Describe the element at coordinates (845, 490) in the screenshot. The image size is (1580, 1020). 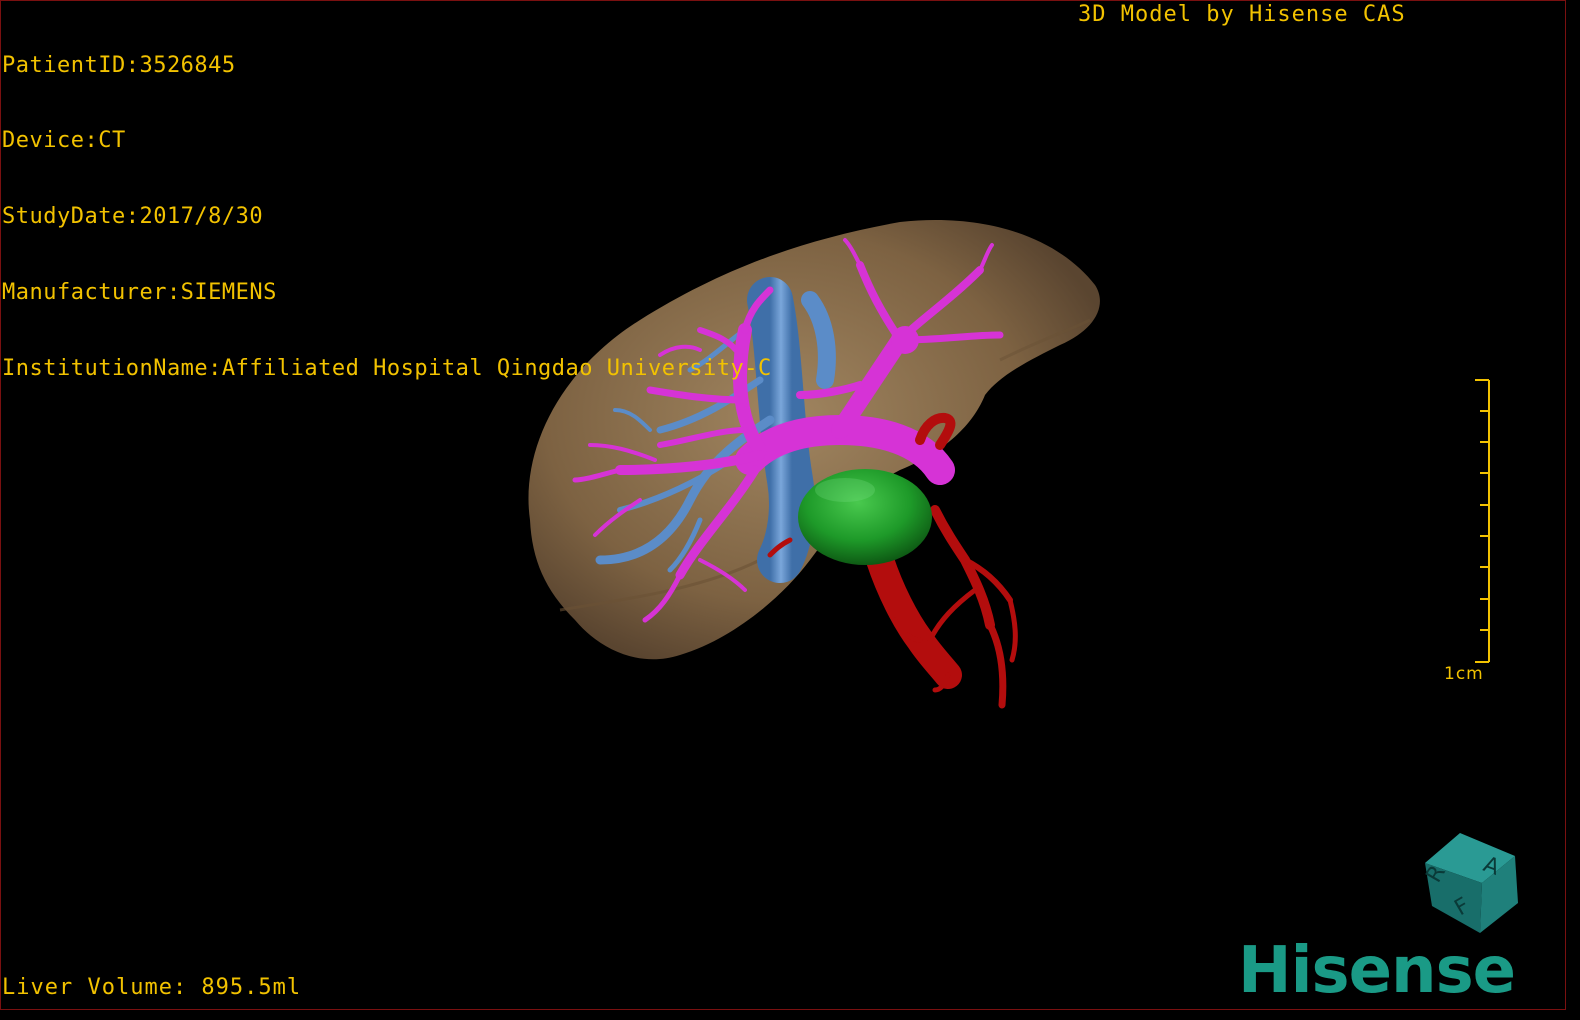
I see `tumor-highlight` at that location.